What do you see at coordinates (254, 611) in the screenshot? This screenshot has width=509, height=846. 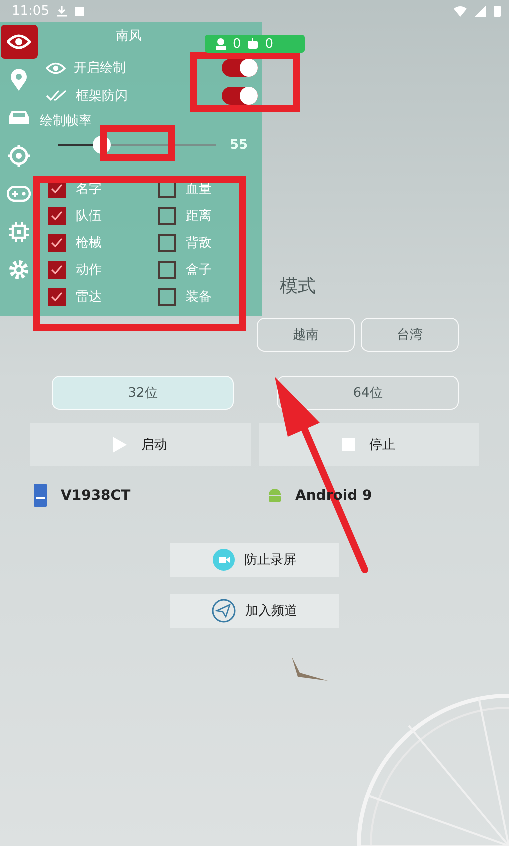 I see `join-channel-button: 加入频道` at bounding box center [254, 611].